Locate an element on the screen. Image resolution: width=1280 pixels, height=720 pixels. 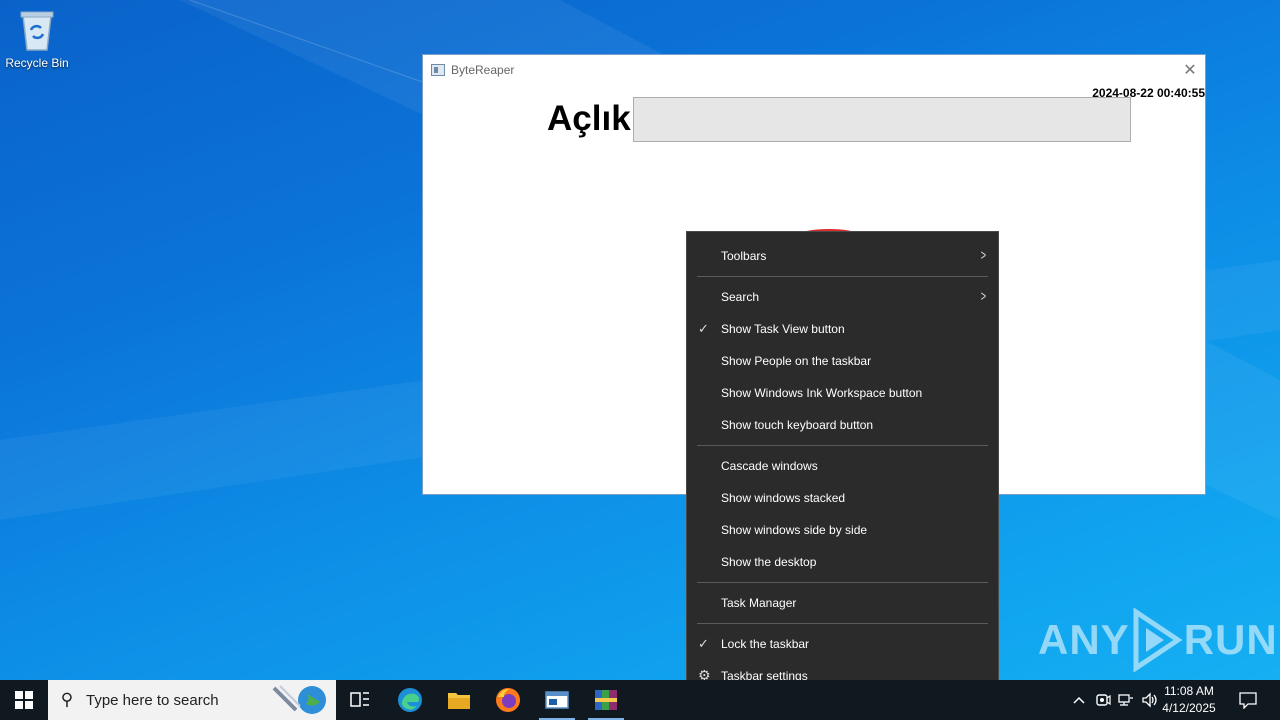
hunger-input is located at coordinates (882, 119).